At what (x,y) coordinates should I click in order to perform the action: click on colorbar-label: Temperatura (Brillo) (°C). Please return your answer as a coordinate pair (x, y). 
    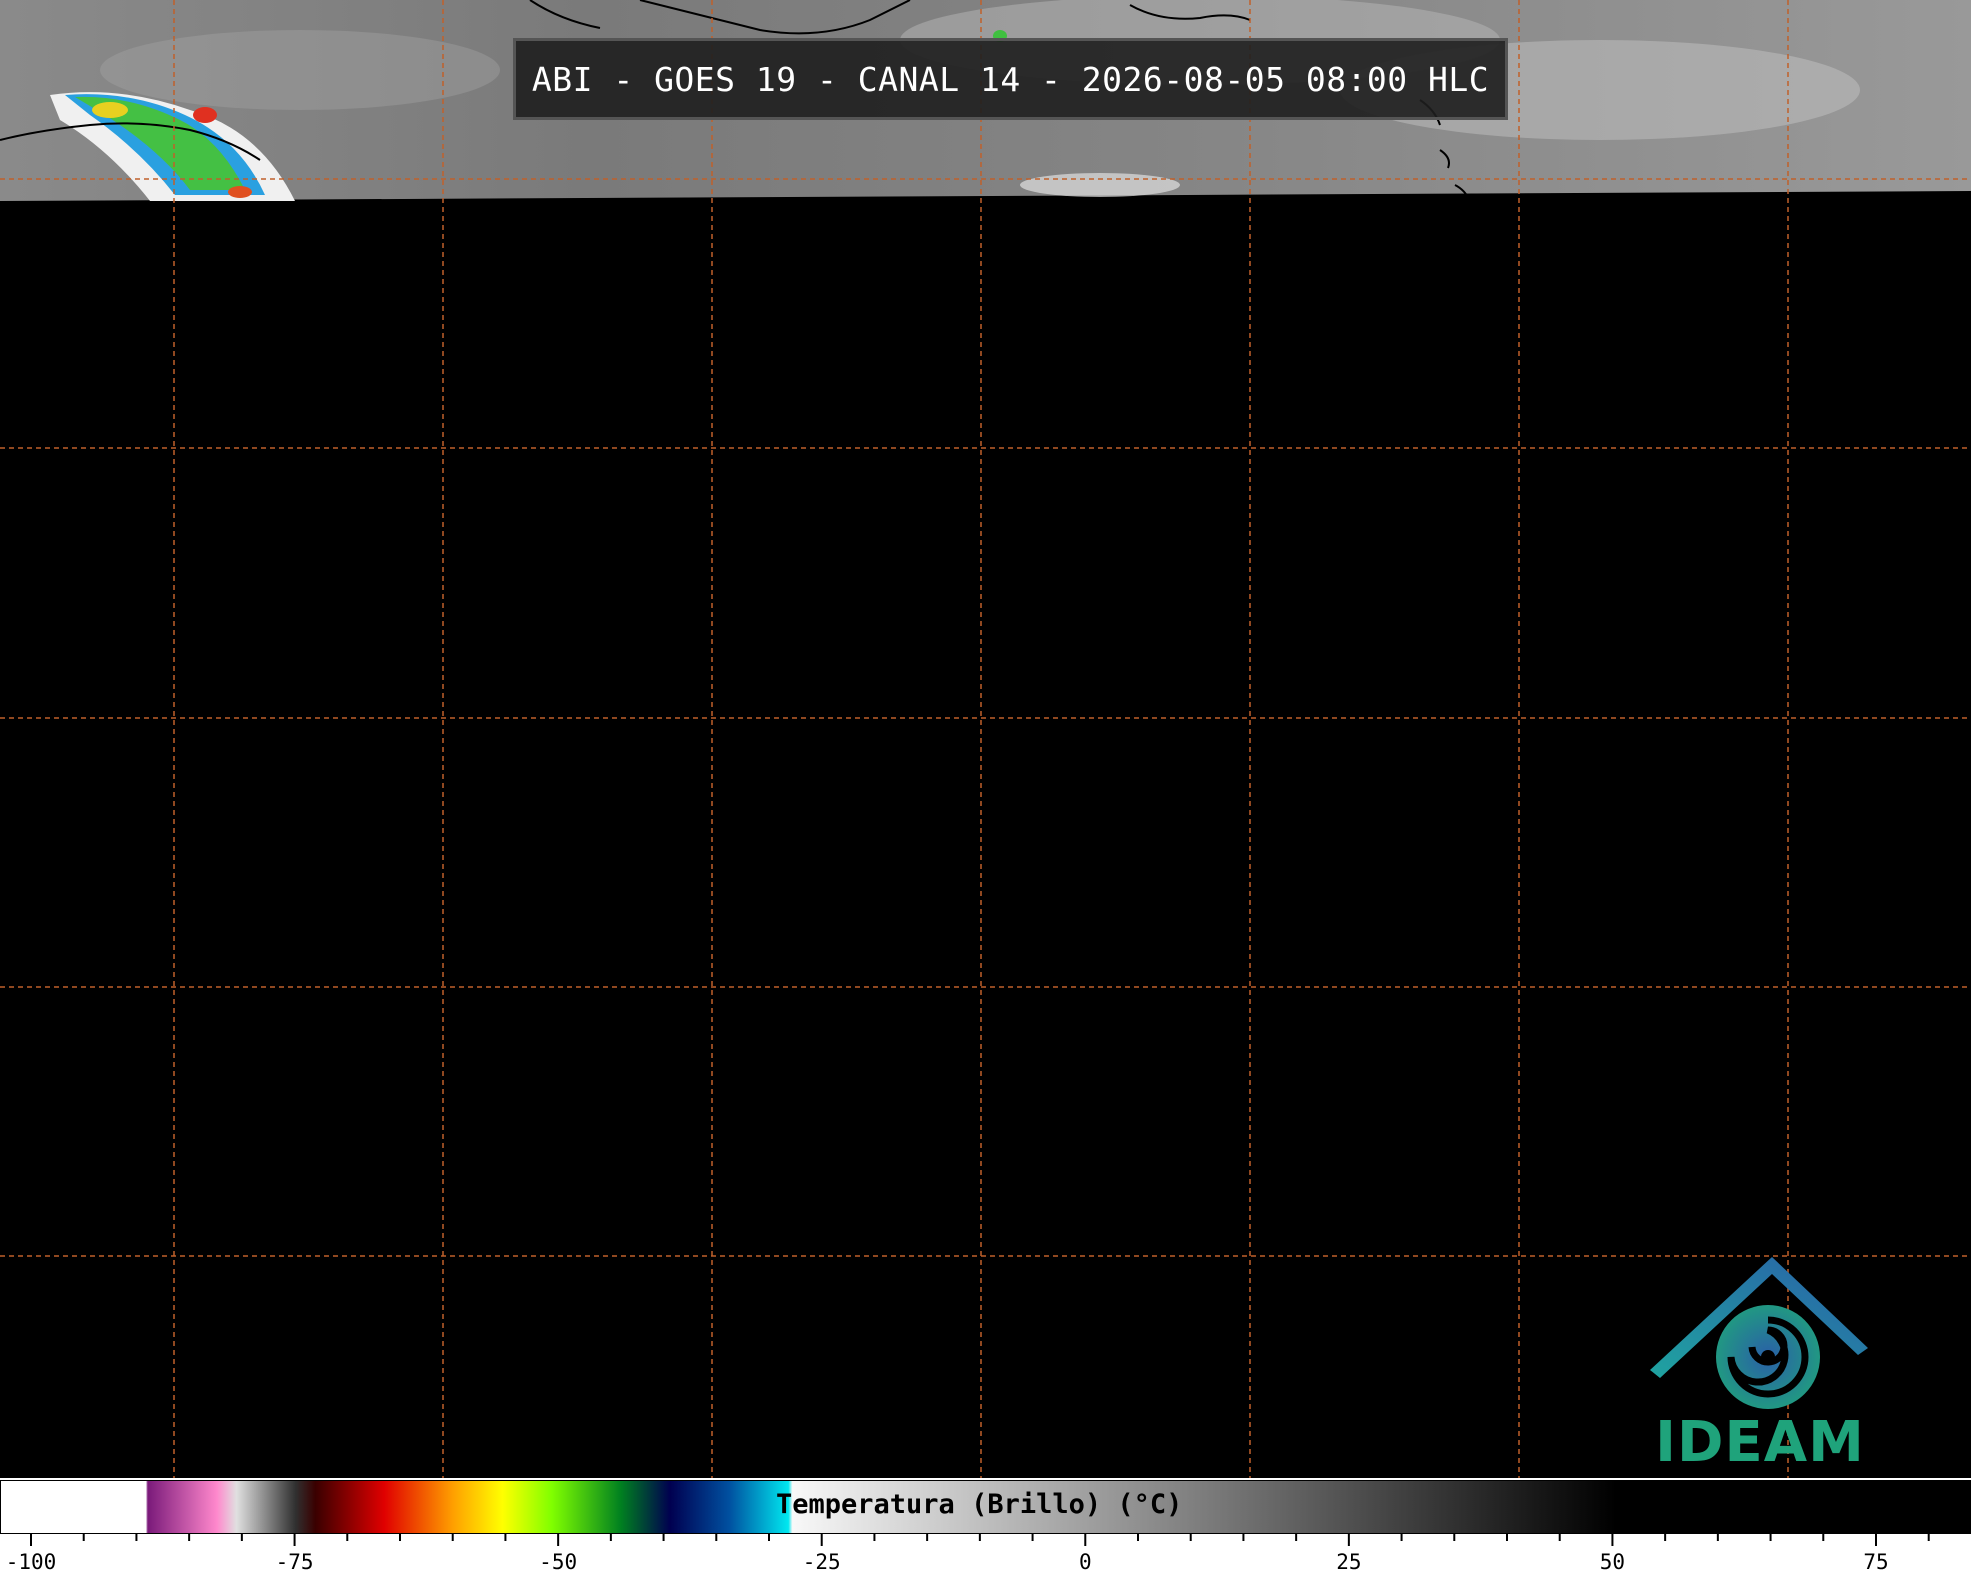
    Looking at the image, I should click on (979, 1504).